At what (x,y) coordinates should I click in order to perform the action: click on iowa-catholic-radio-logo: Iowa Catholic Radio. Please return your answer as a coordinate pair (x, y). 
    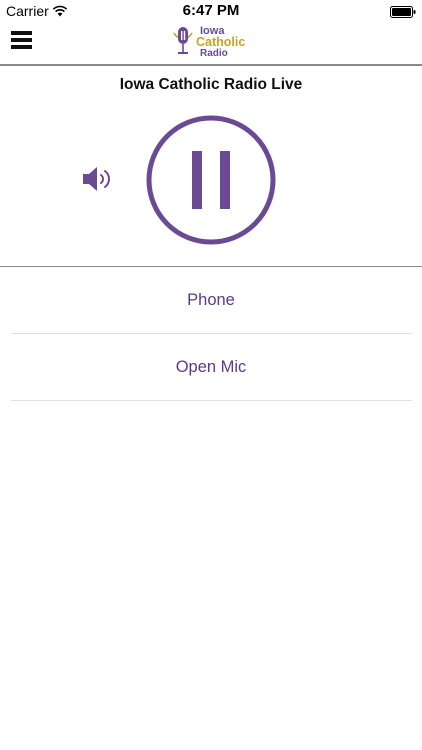
    Looking at the image, I should click on (212, 42).